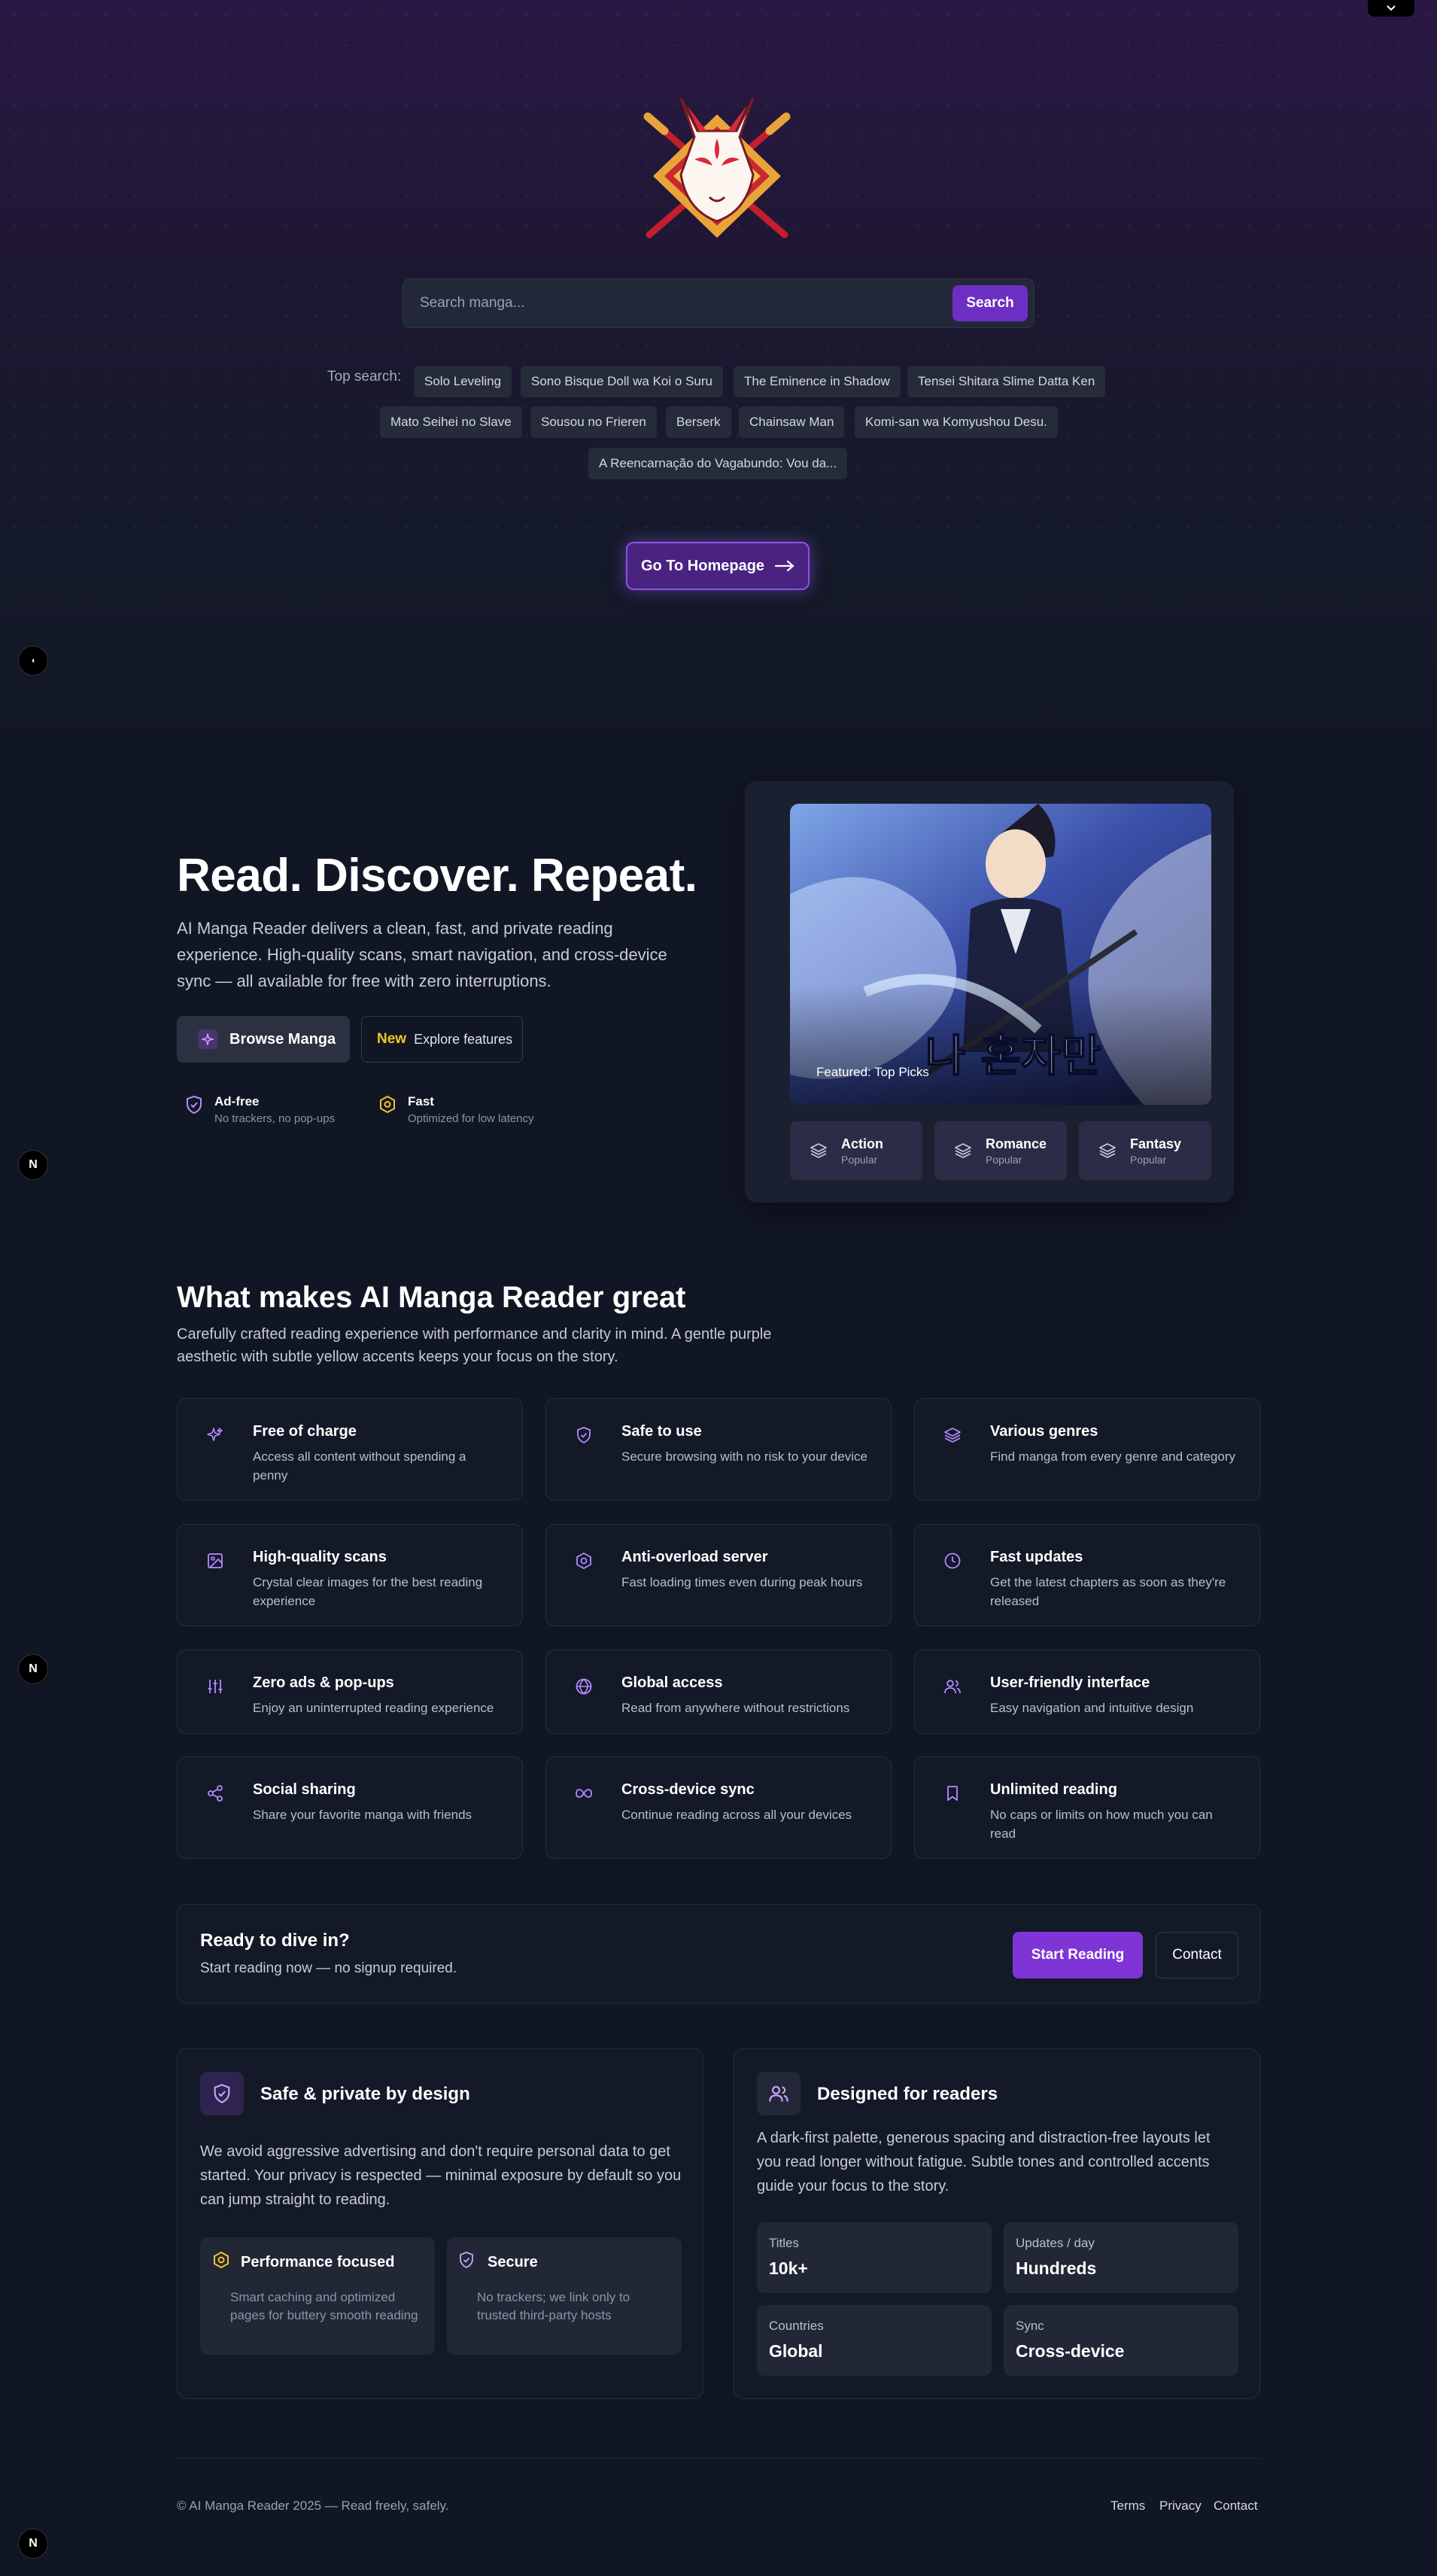  I want to click on feature-description: Easy navigation and intuitive design, so click(1092, 1708).